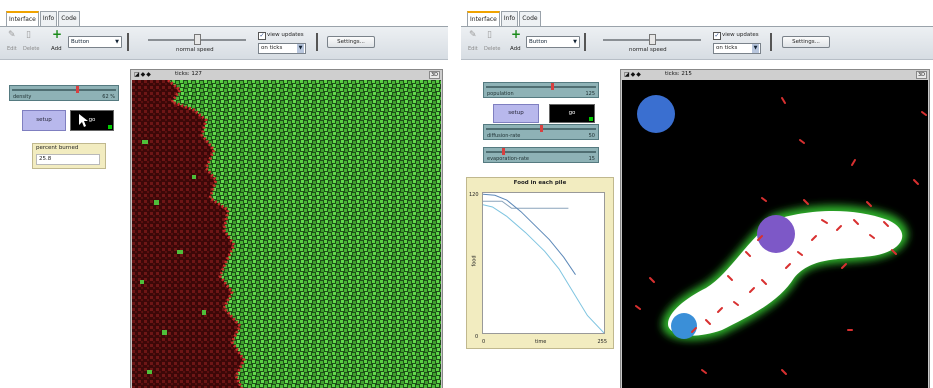  Describe the element at coordinates (83, 120) in the screenshot. I see `mouse-pointer-icon` at that location.